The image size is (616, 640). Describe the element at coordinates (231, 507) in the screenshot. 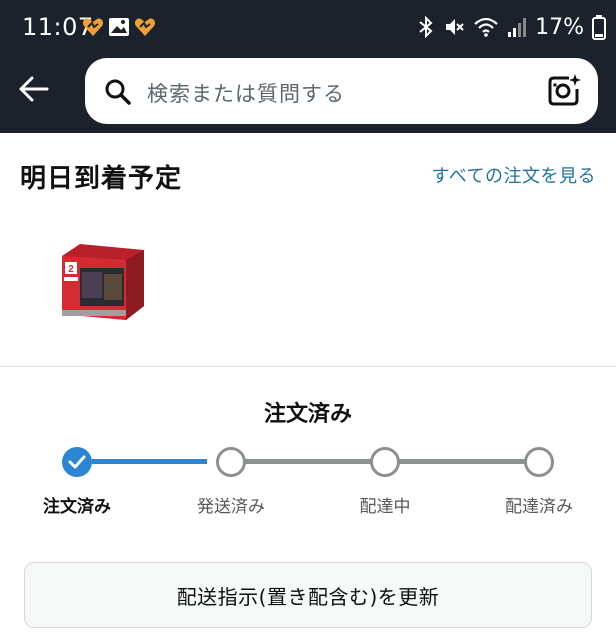

I see `step-label-shipped: 発送済み` at that location.